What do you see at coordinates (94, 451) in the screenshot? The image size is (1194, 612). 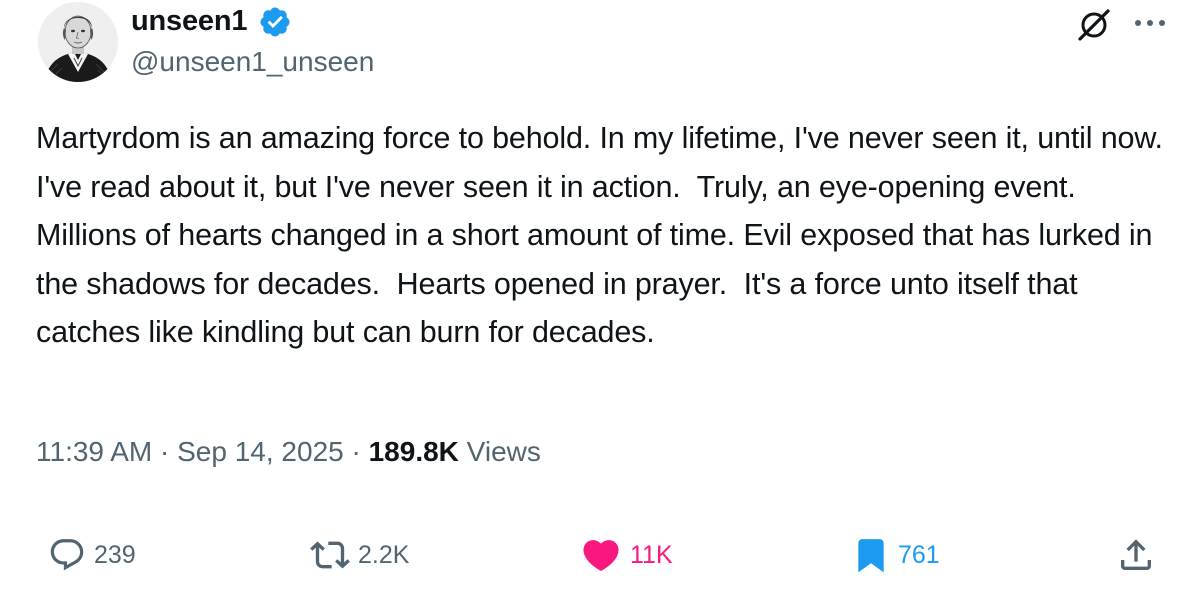 I see `tweet-time: 11:39 AM` at bounding box center [94, 451].